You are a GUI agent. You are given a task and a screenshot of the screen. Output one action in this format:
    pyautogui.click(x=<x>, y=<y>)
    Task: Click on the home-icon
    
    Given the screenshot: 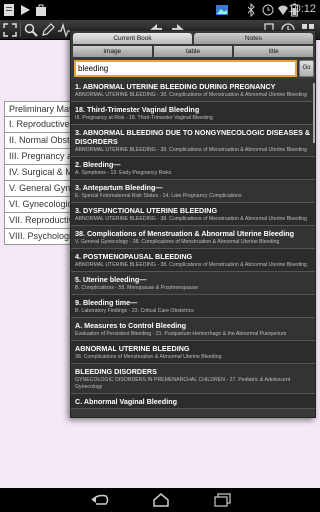 What is the action you would take?
    pyautogui.click(x=161, y=500)
    